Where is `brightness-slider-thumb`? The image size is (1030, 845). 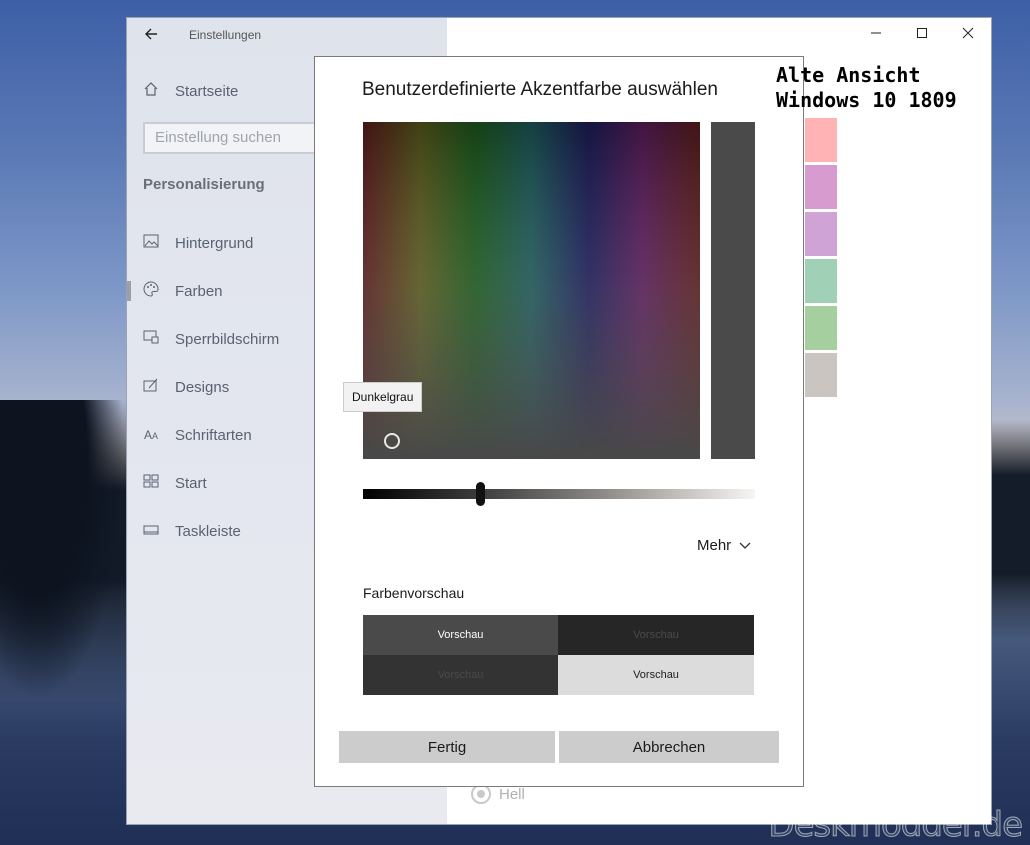 brightness-slider-thumb is located at coordinates (480, 494).